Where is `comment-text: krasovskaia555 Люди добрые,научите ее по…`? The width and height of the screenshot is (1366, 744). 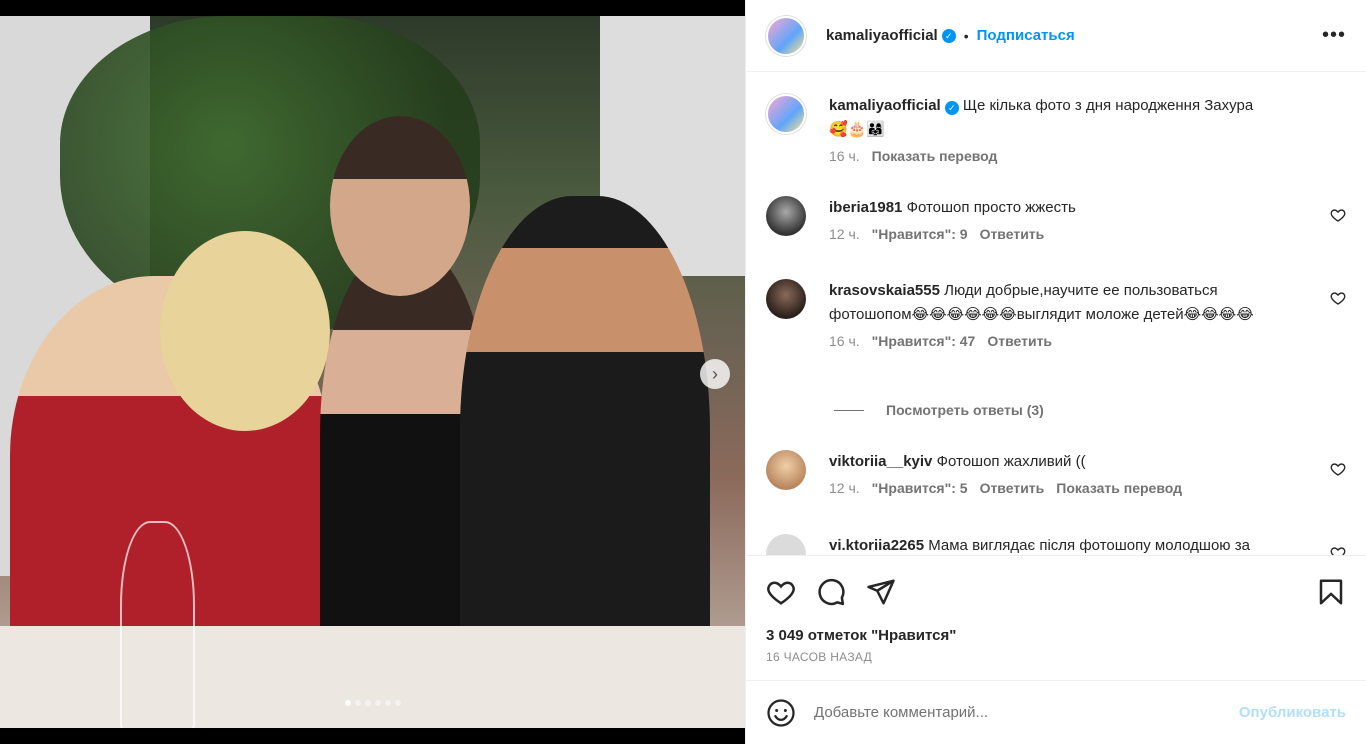
comment-text: krasovskaia555 Люди добрые,научите ее по… is located at coordinates (1064, 303).